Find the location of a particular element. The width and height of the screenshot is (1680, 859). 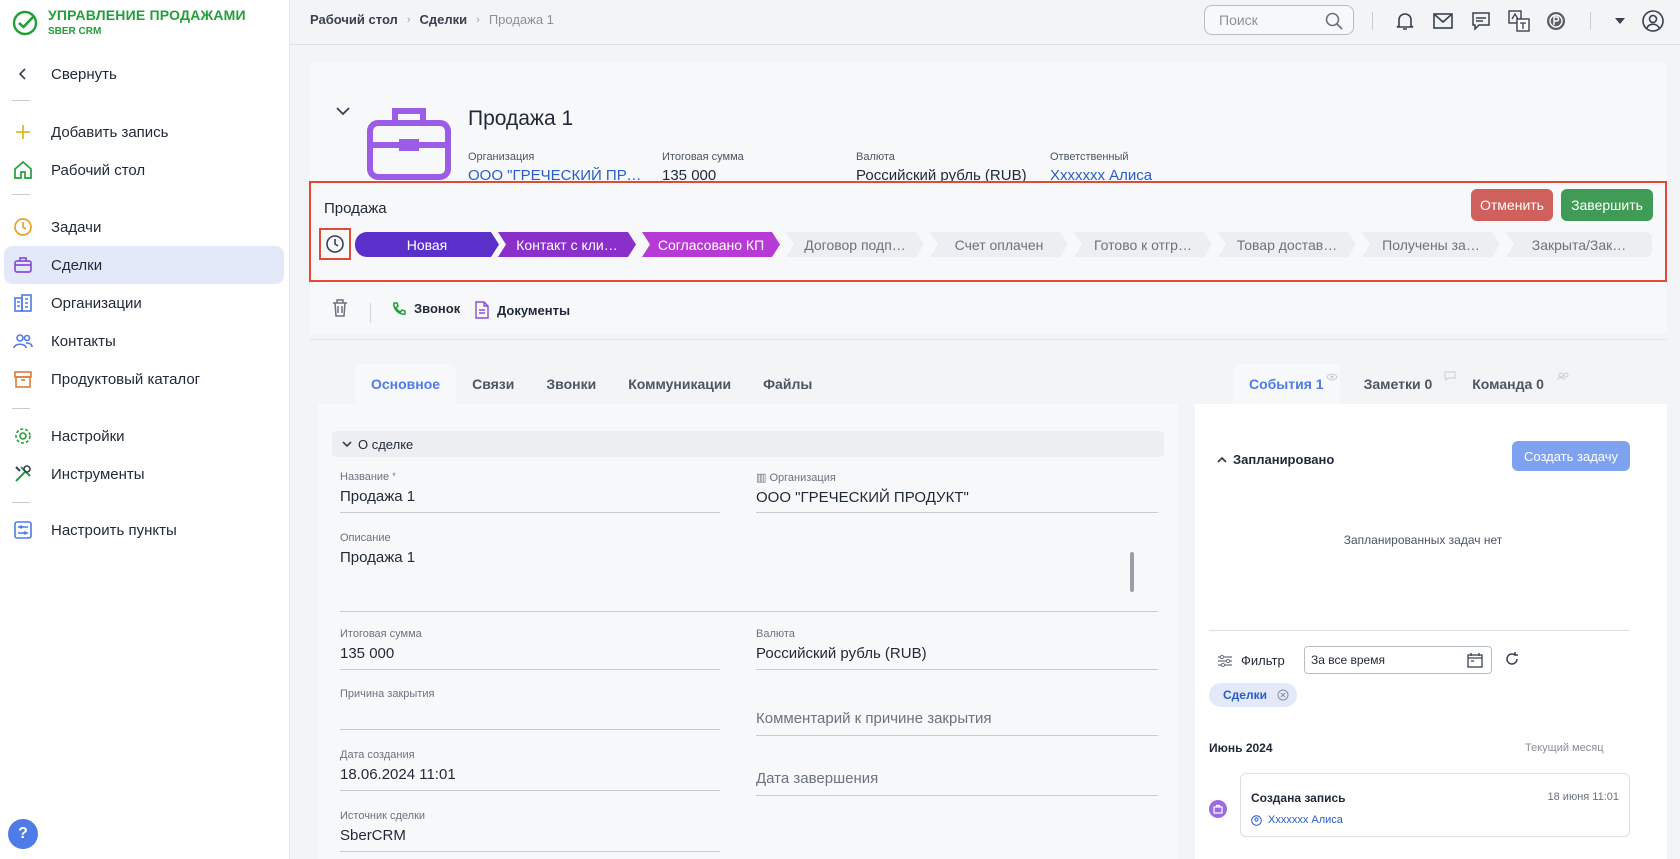

planned-title: Запланировано is located at coordinates (1284, 459).